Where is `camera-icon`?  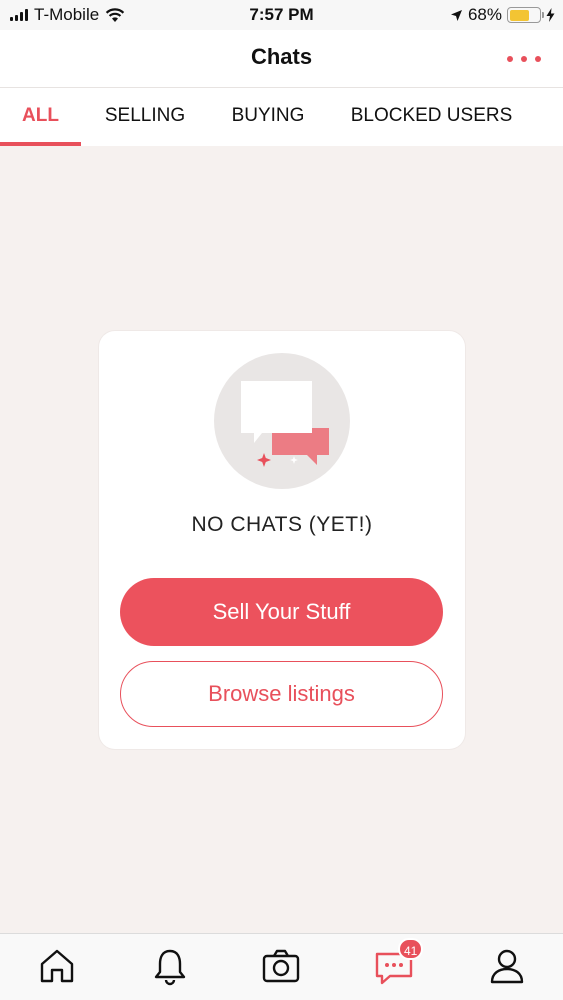 camera-icon is located at coordinates (281, 966).